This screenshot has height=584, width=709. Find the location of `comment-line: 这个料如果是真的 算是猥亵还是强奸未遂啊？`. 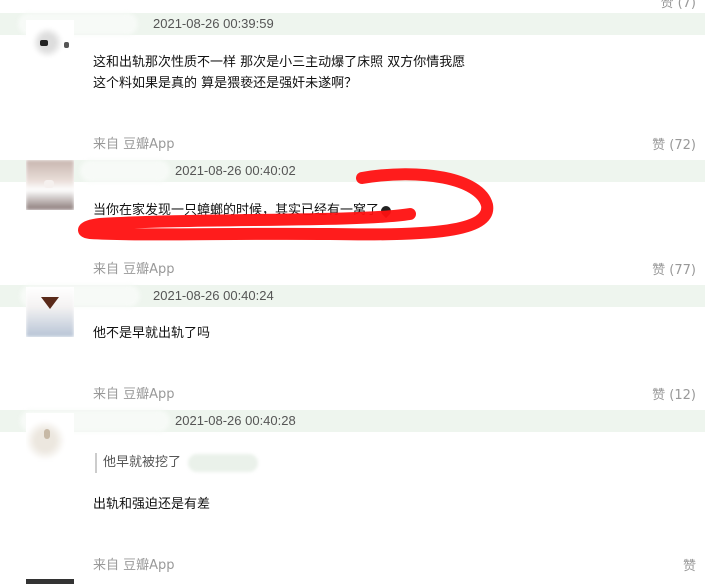

comment-line: 这个料如果是真的 算是猥亵还是强奸未遂啊？ is located at coordinates (225, 83).